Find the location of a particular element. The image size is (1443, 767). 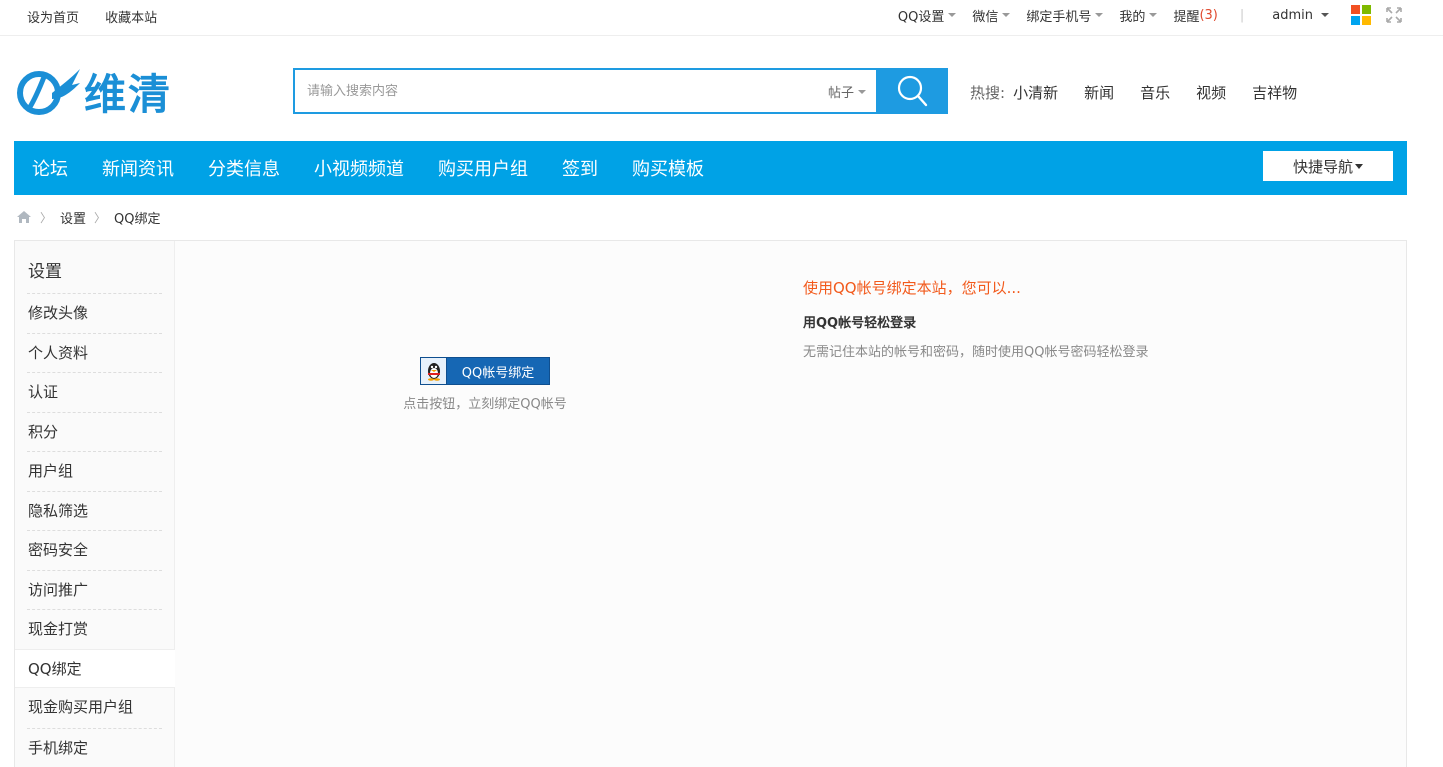

sidebar-item-cash-buy-group: 现金购买用户组 is located at coordinates (94, 708).